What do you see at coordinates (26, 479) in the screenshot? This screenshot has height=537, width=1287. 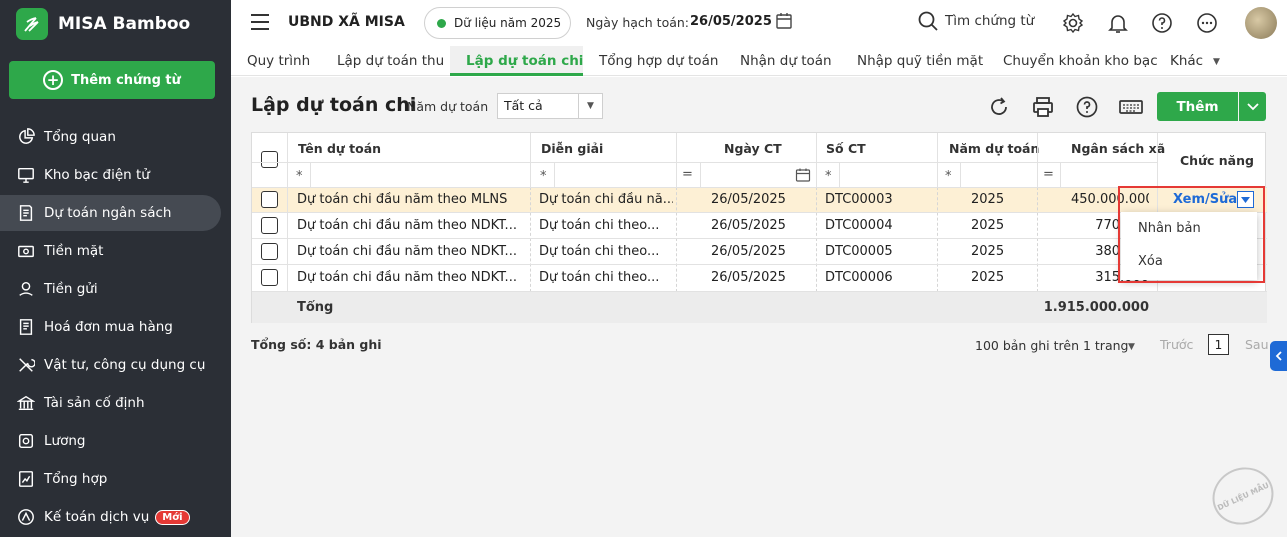 I see `report-icon` at bounding box center [26, 479].